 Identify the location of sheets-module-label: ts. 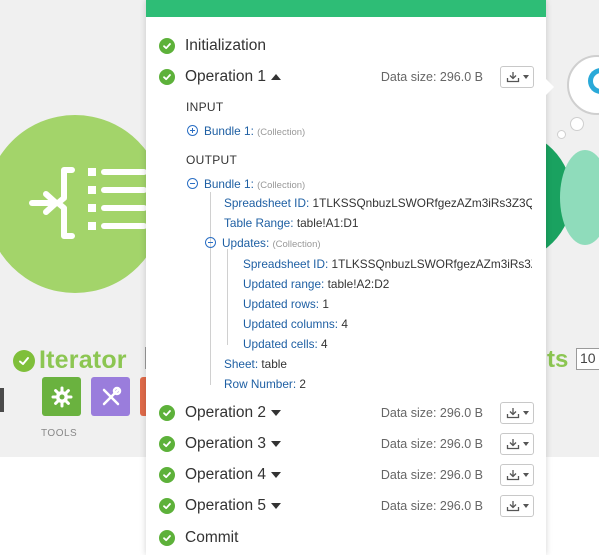
(558, 359).